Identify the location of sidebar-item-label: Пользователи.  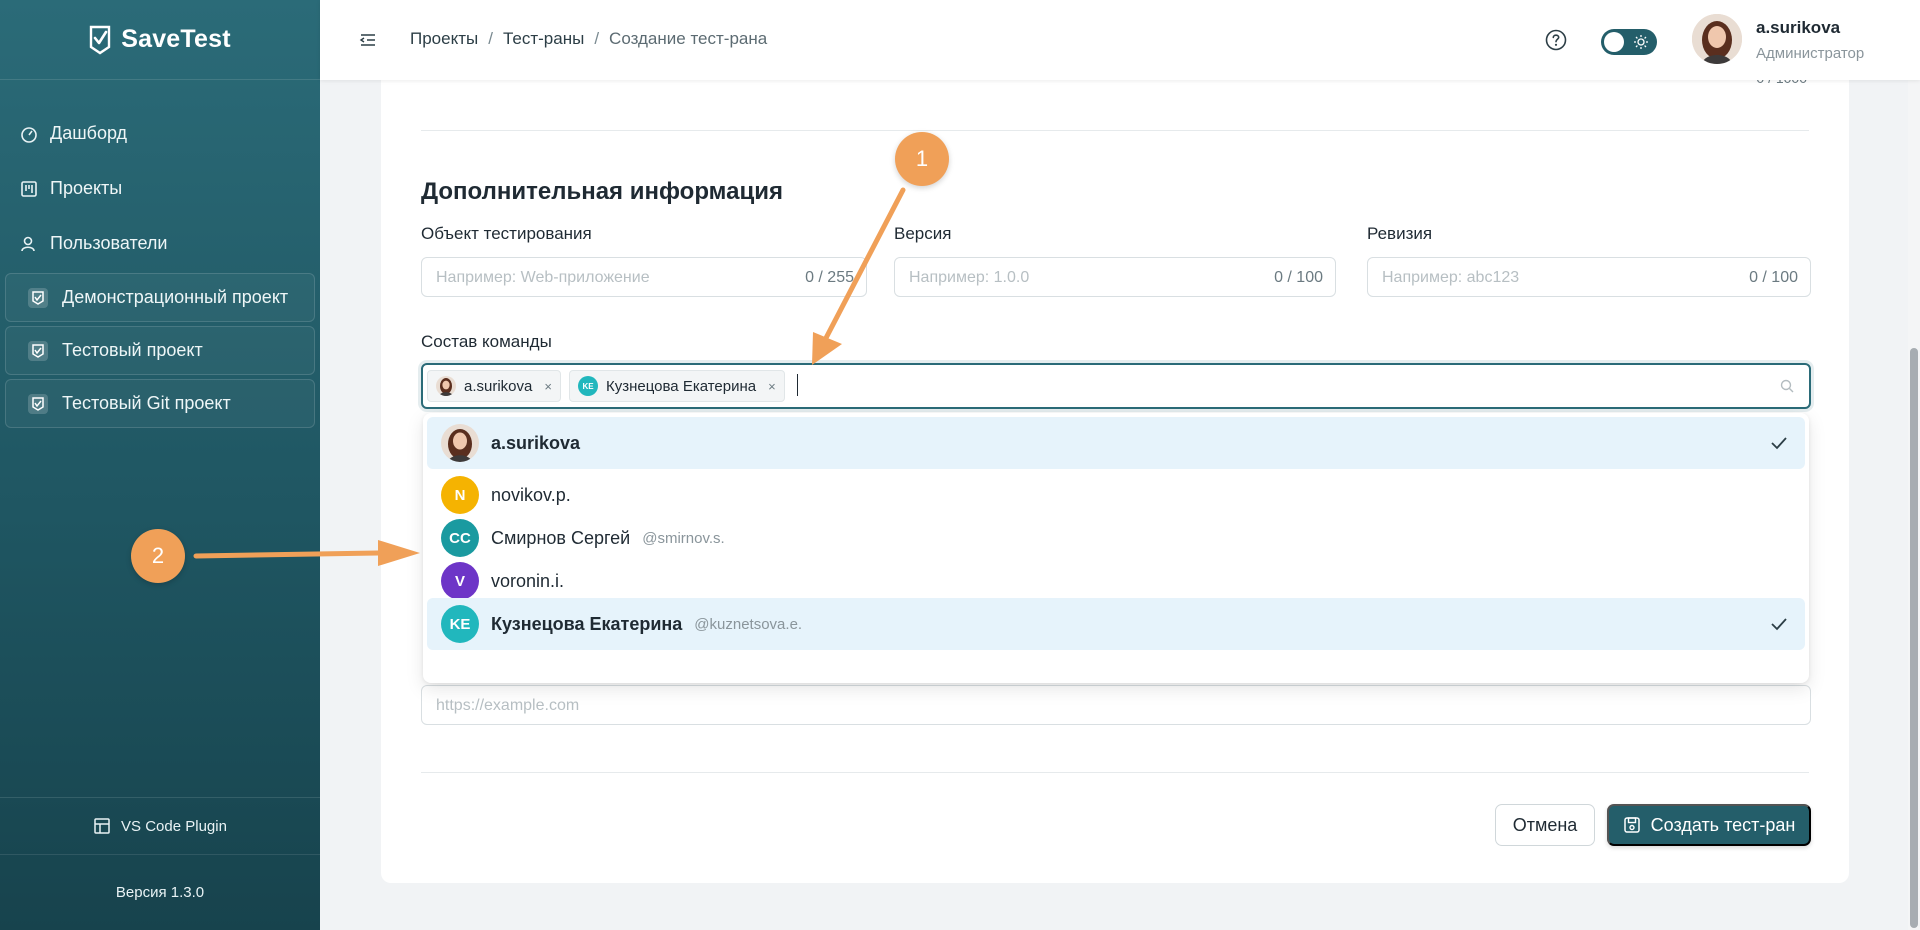
(109, 243).